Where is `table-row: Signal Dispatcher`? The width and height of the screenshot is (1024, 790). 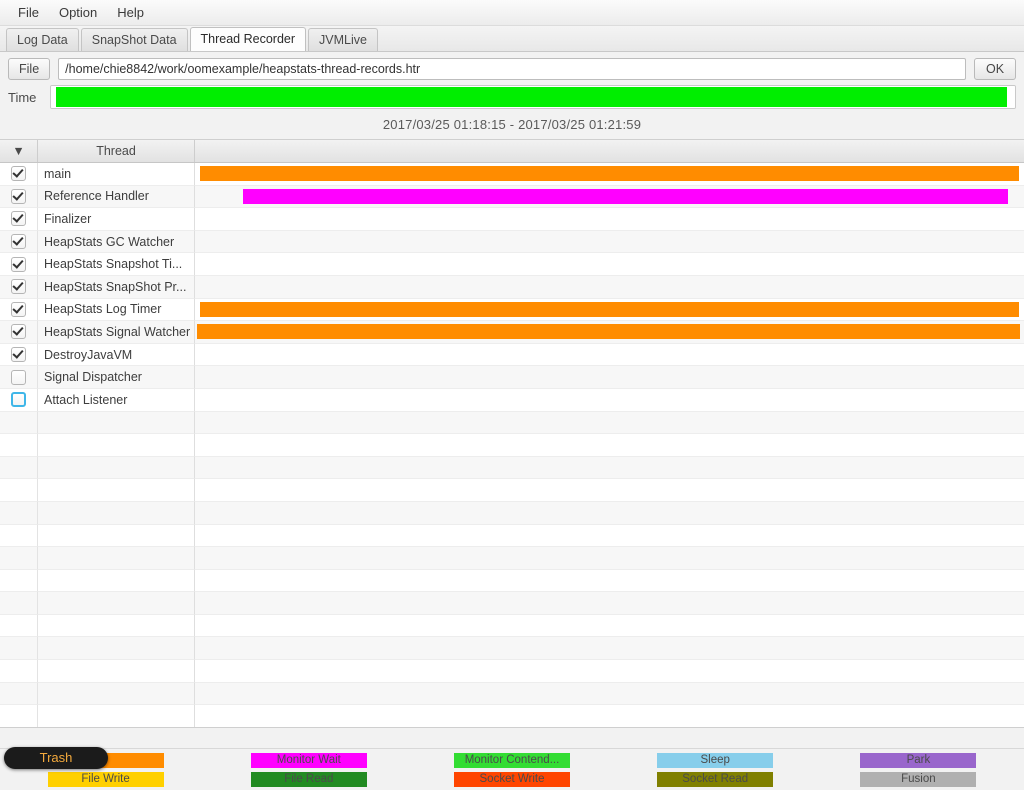 table-row: Signal Dispatcher is located at coordinates (512, 377).